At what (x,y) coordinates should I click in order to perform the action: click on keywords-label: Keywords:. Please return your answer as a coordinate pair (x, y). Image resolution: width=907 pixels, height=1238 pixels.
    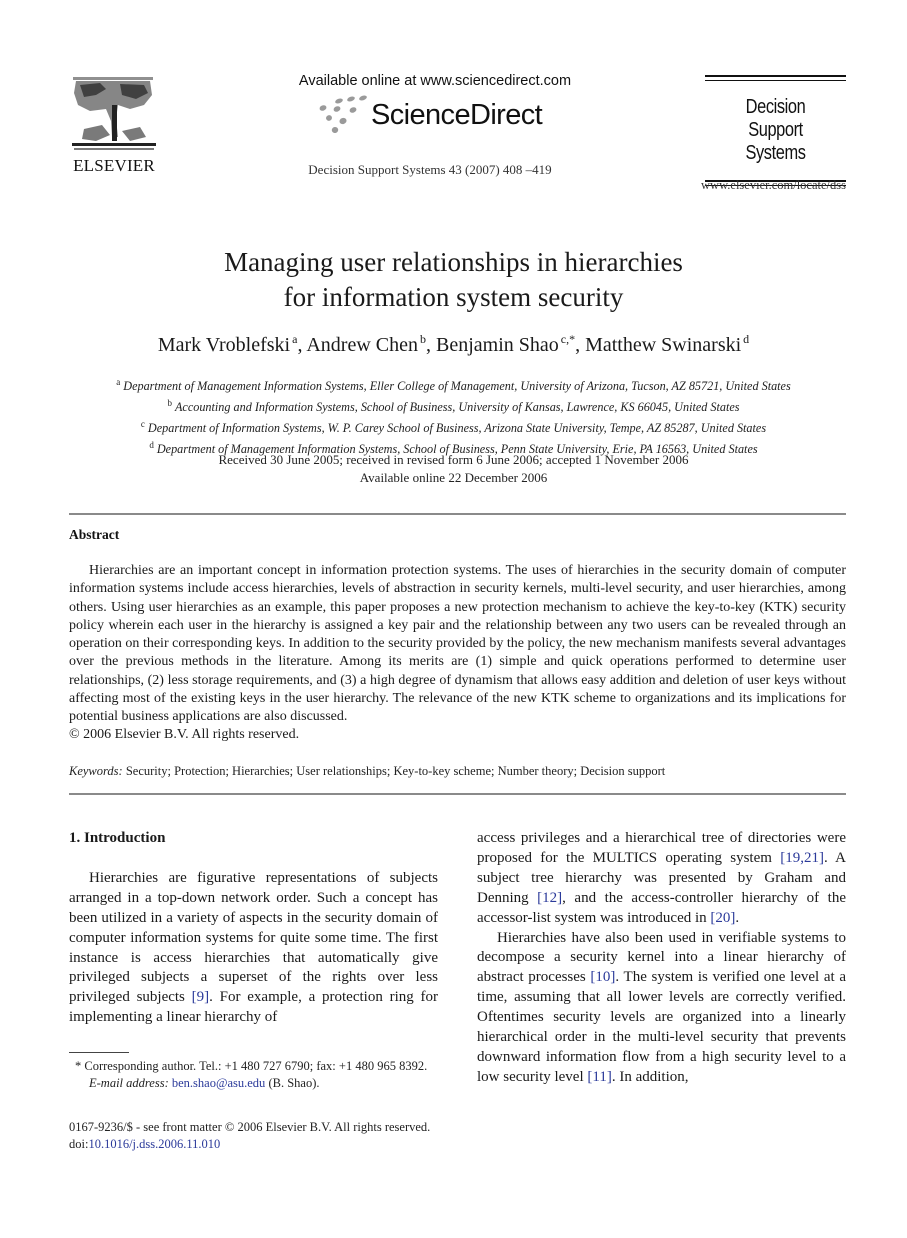
    Looking at the image, I should click on (96, 771).